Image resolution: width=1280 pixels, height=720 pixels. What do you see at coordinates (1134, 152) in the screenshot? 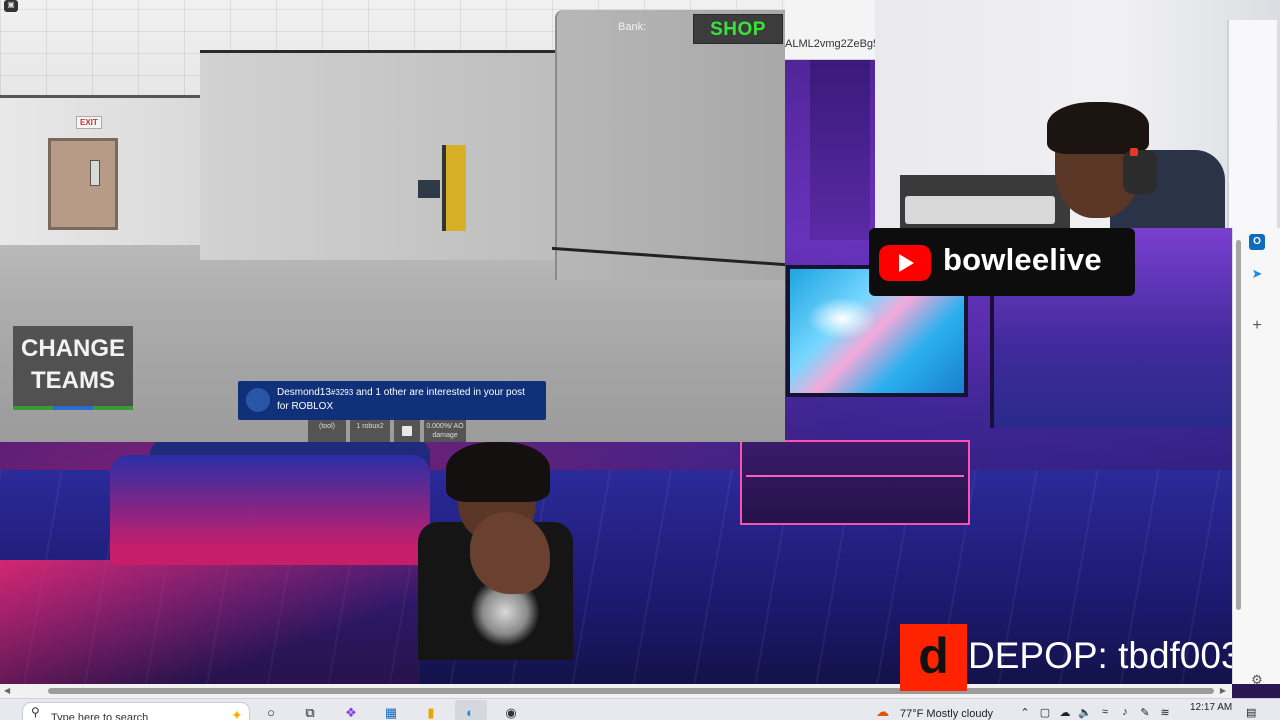
I see `headset-light` at bounding box center [1134, 152].